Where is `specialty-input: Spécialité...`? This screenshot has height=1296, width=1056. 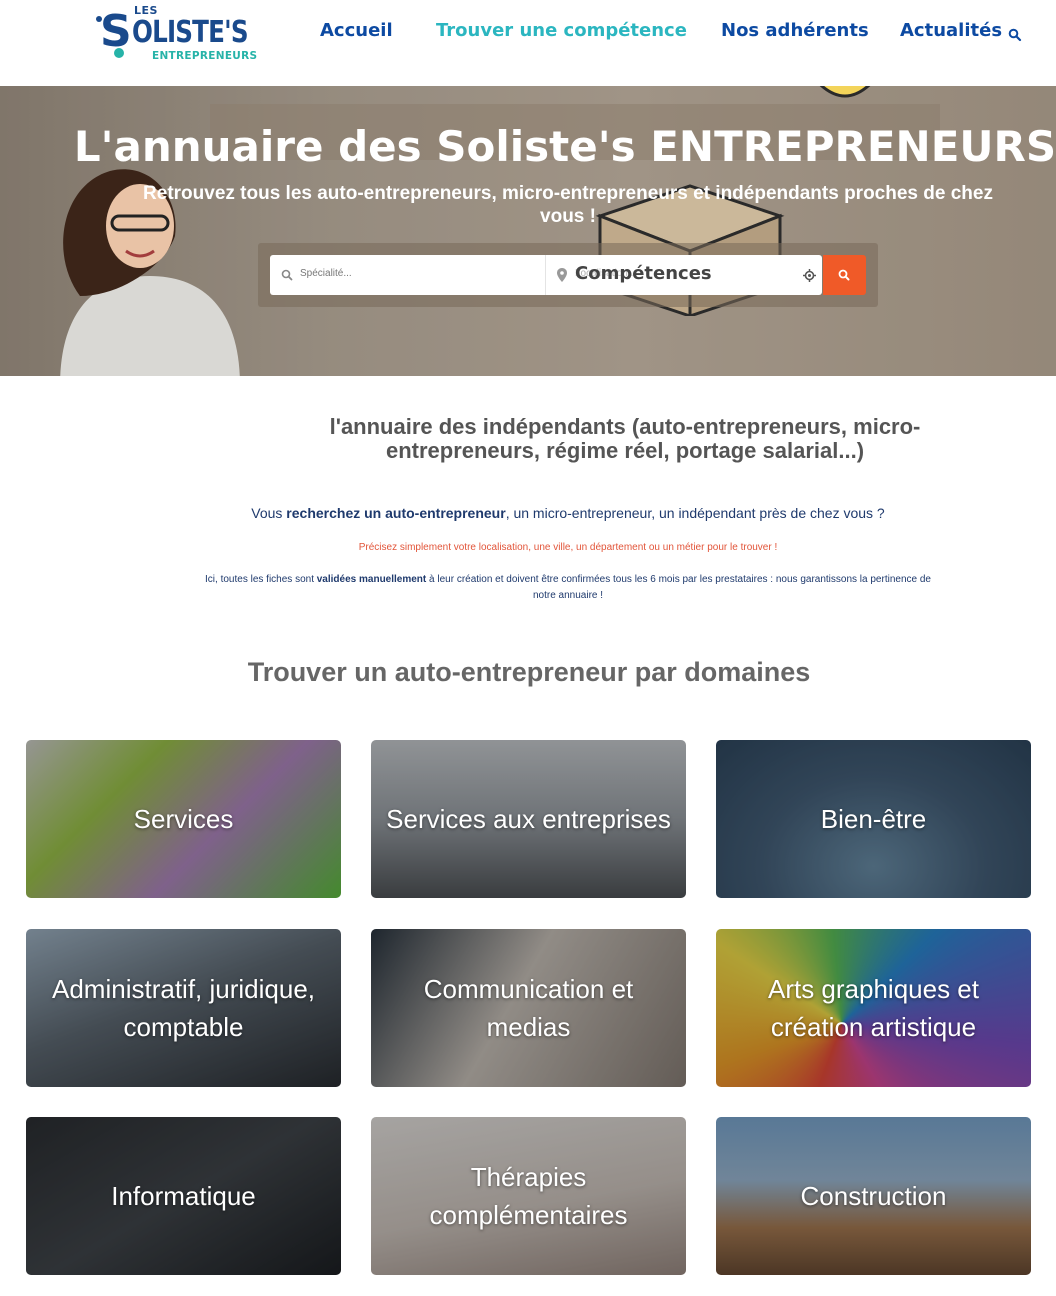 specialty-input: Spécialité... is located at coordinates (408, 275).